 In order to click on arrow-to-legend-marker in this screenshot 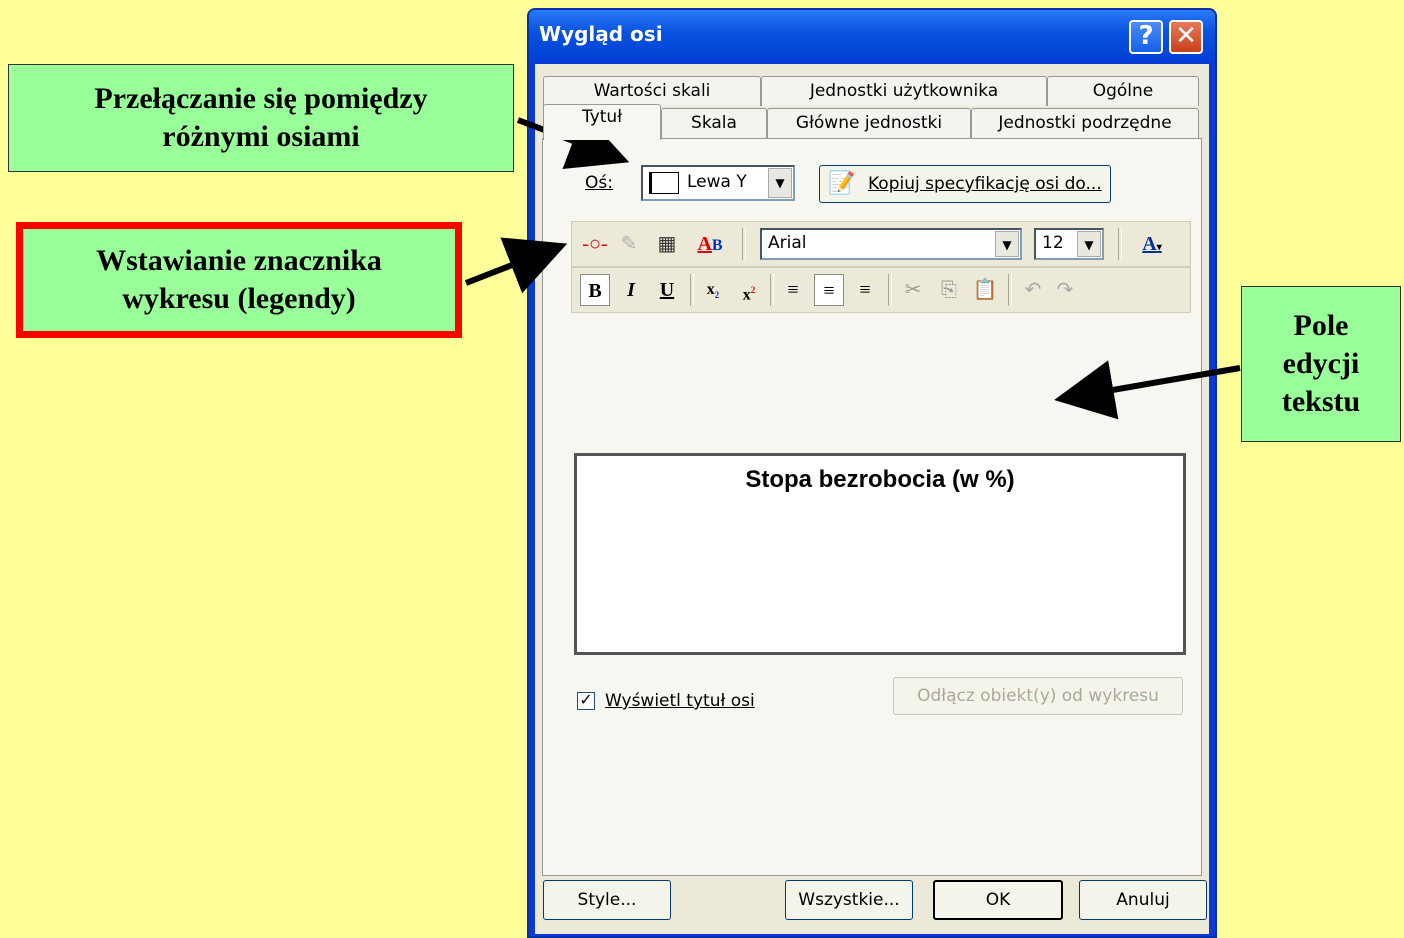, I will do `click(516, 265)`.